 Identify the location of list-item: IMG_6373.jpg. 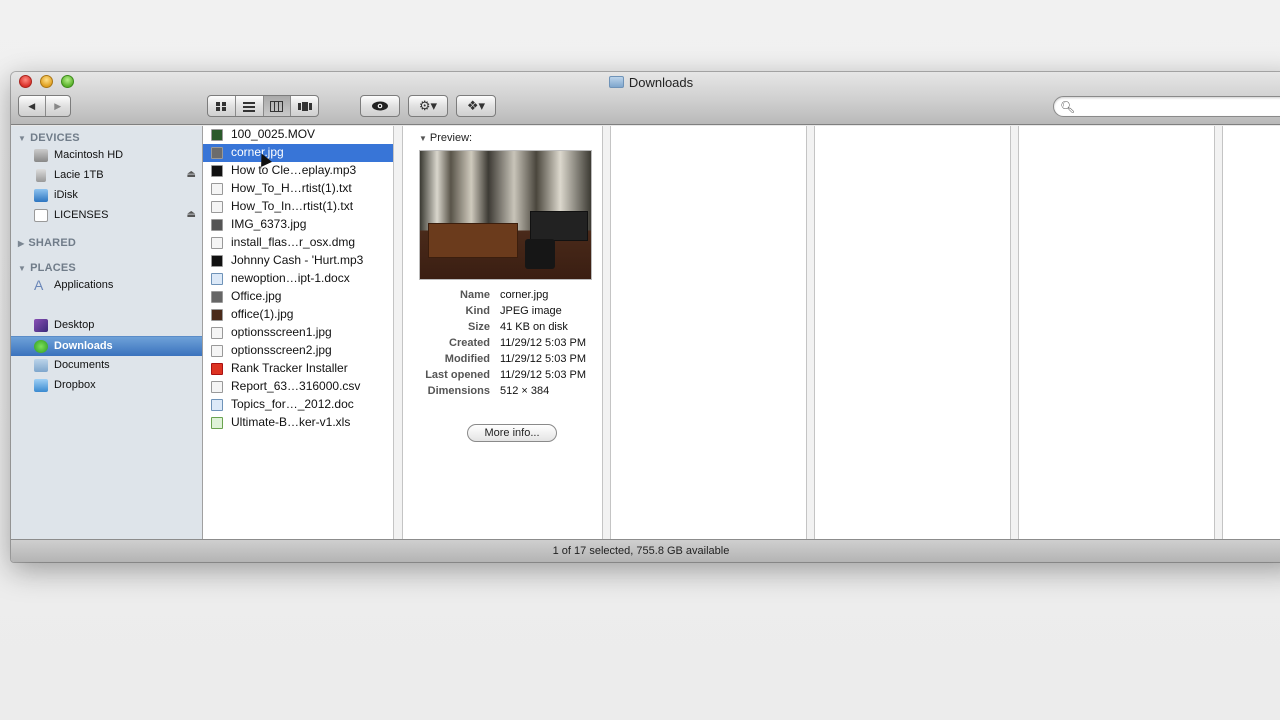
(298, 225).